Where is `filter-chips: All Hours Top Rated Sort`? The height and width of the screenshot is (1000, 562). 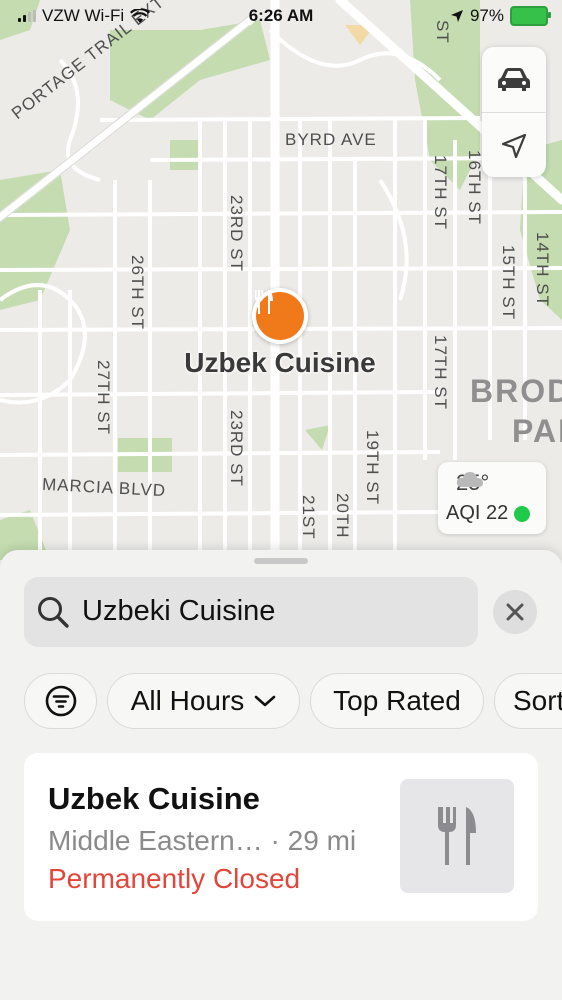 filter-chips: All Hours Top Rated Sort is located at coordinates (293, 702).